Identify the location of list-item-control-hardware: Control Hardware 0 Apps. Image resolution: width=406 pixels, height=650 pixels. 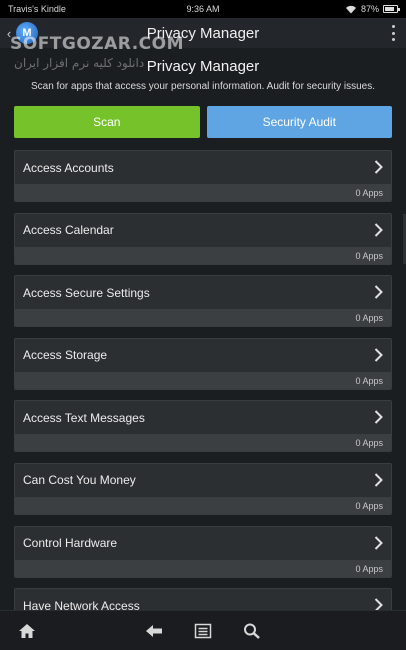
(203, 551).